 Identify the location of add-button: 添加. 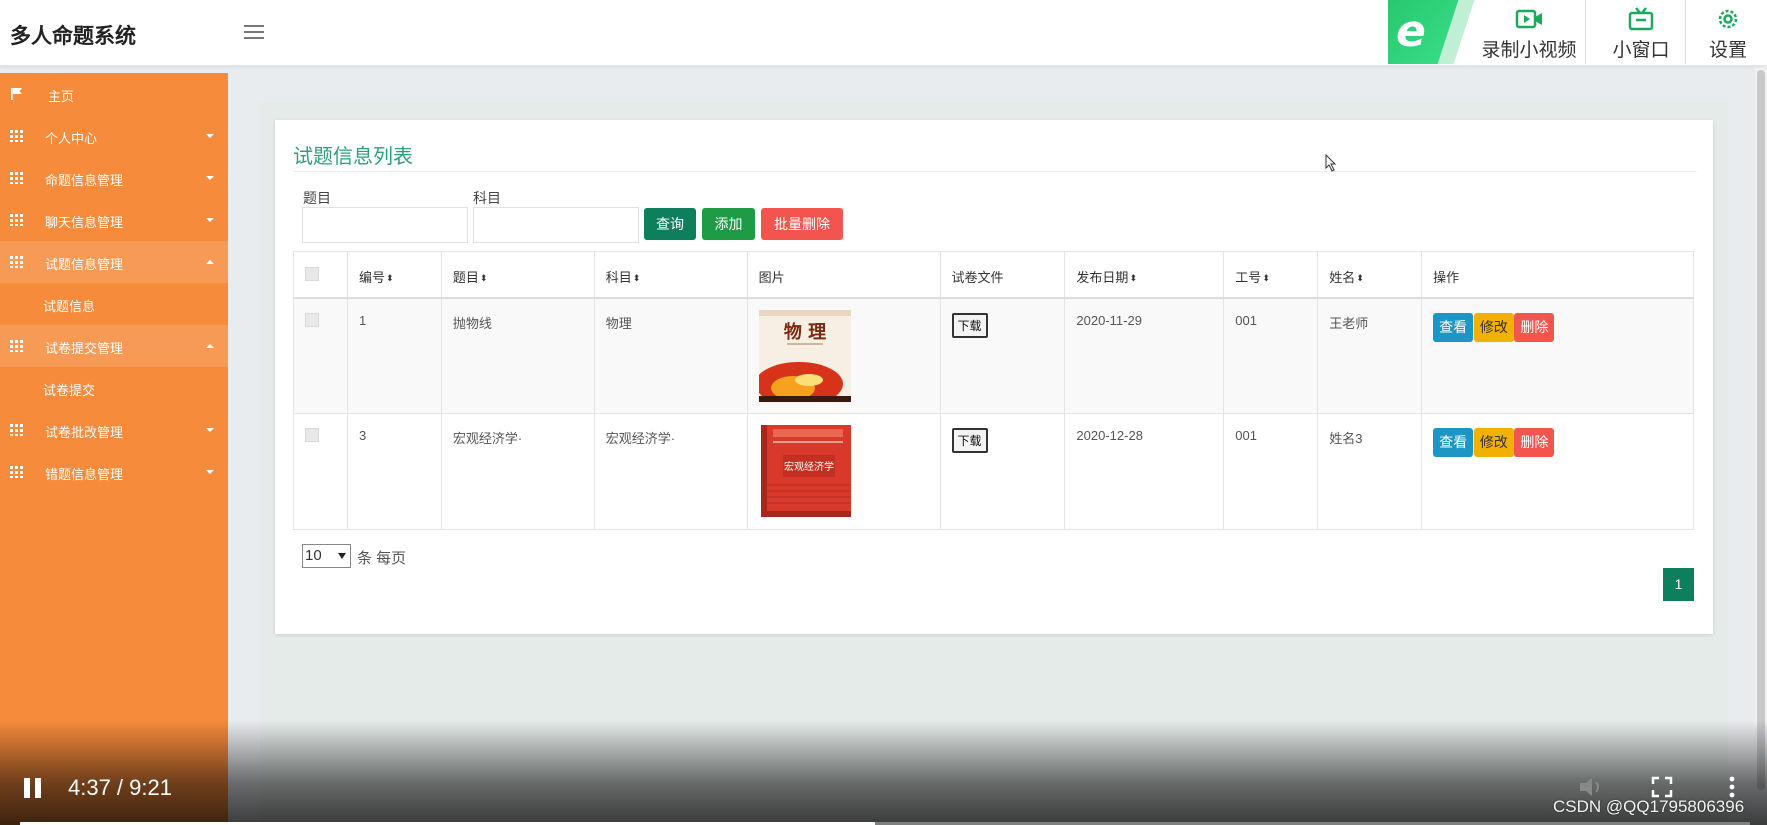
(728, 224).